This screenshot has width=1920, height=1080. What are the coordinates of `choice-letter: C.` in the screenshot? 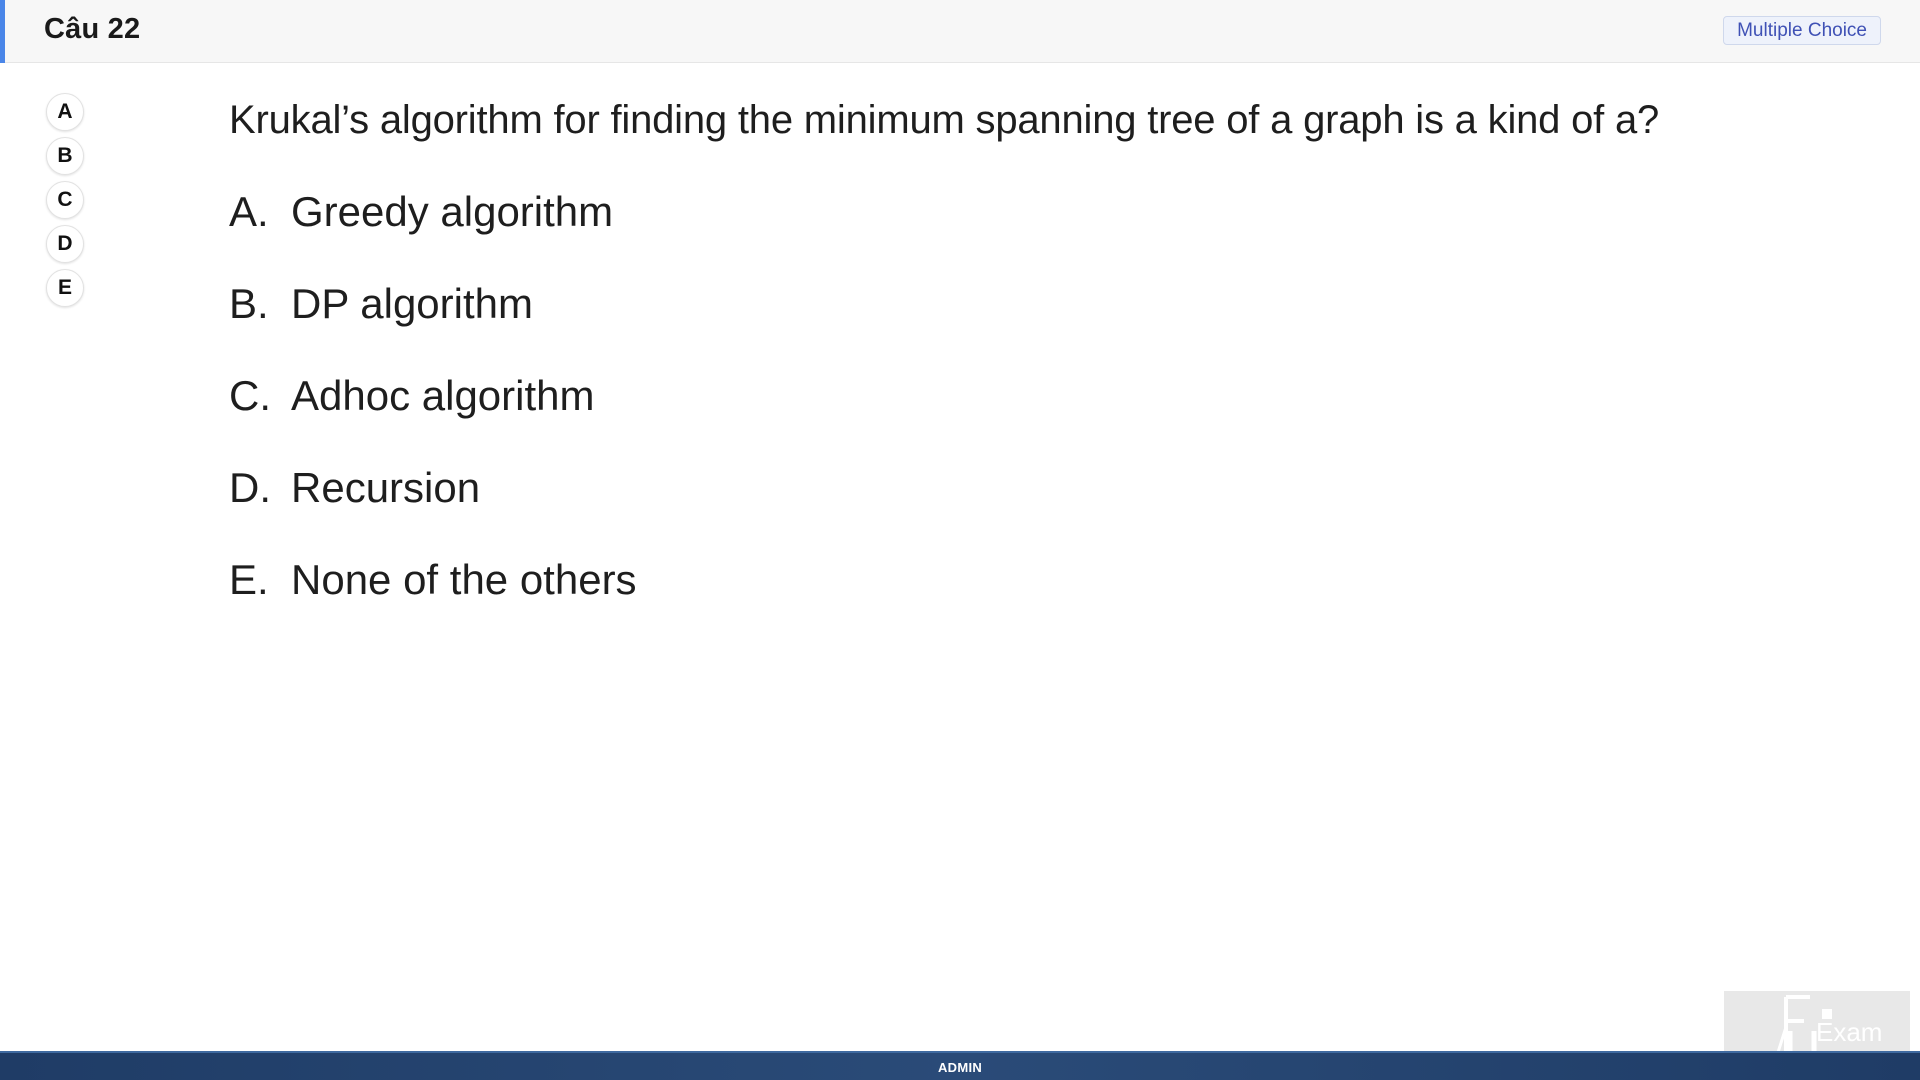 It's located at (250, 395).